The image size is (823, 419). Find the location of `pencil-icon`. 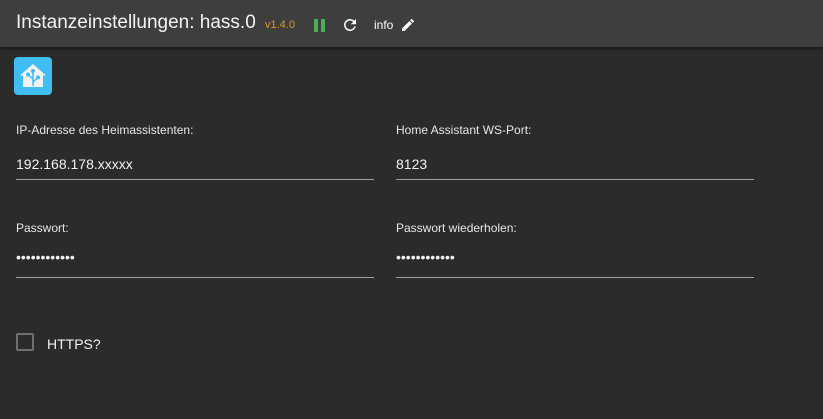

pencil-icon is located at coordinates (408, 25).